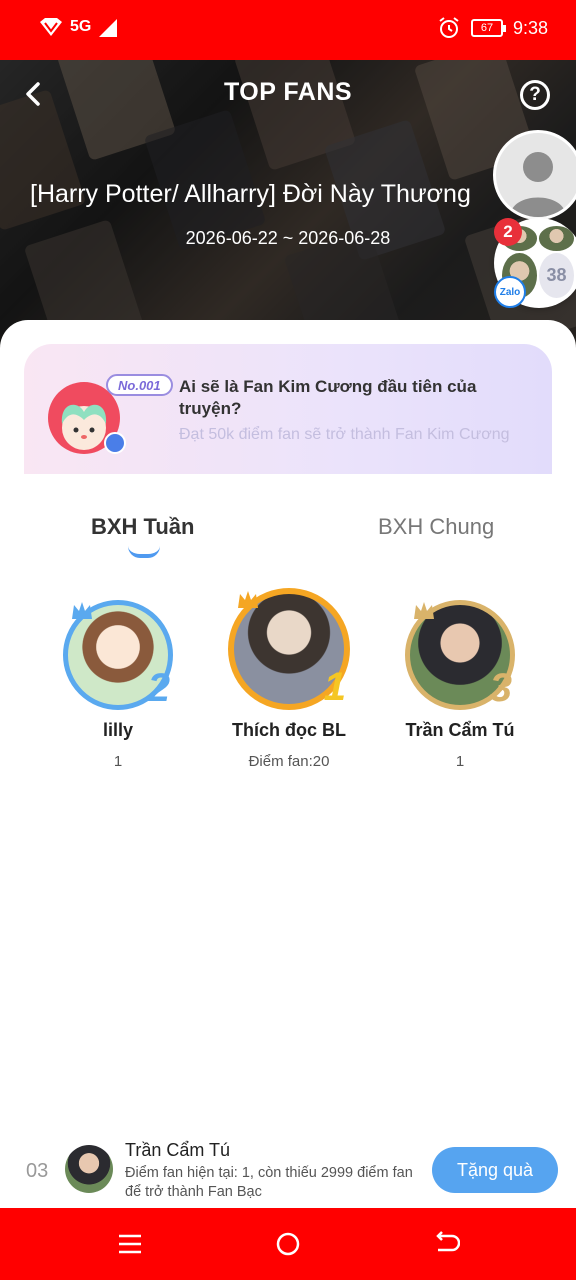 Image resolution: width=576 pixels, height=1280 pixels. What do you see at coordinates (500, 688) in the screenshot?
I see `rank-number: 3` at bounding box center [500, 688].